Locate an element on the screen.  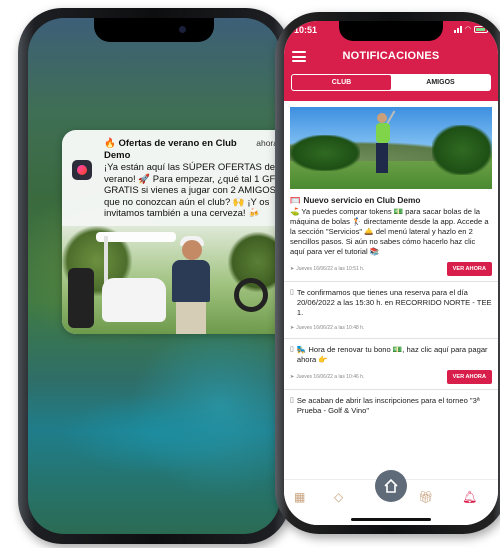
battery-icon is located at coordinates (481, 29).